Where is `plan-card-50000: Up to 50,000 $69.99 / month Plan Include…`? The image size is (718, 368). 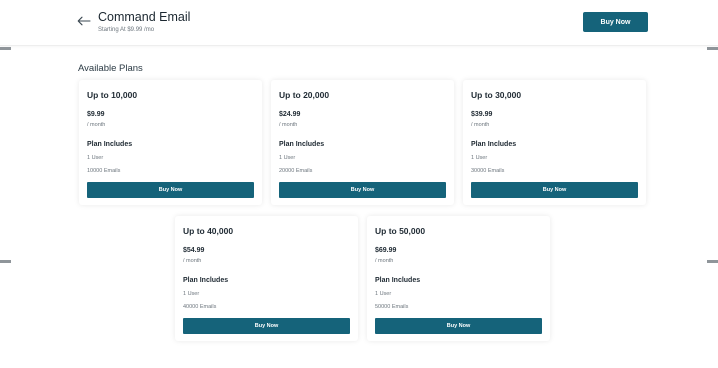 plan-card-50000: Up to 50,000 $69.99 / month Plan Include… is located at coordinates (458, 278).